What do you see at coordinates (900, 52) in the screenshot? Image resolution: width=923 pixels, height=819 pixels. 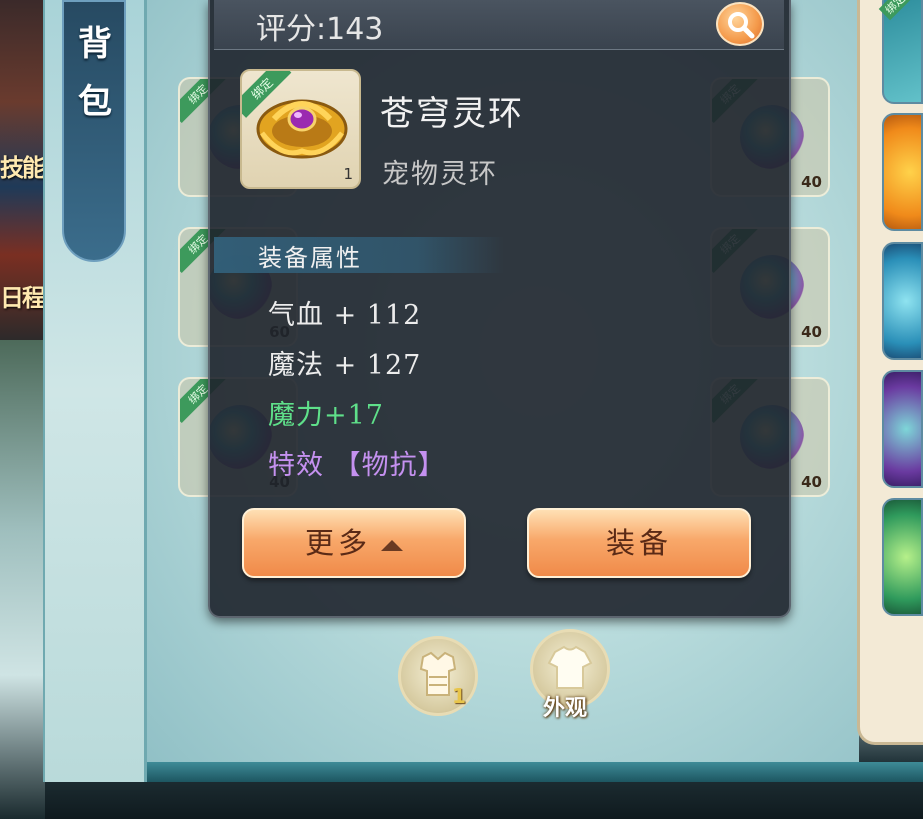 I see `right-panel-slot: 绑定` at bounding box center [900, 52].